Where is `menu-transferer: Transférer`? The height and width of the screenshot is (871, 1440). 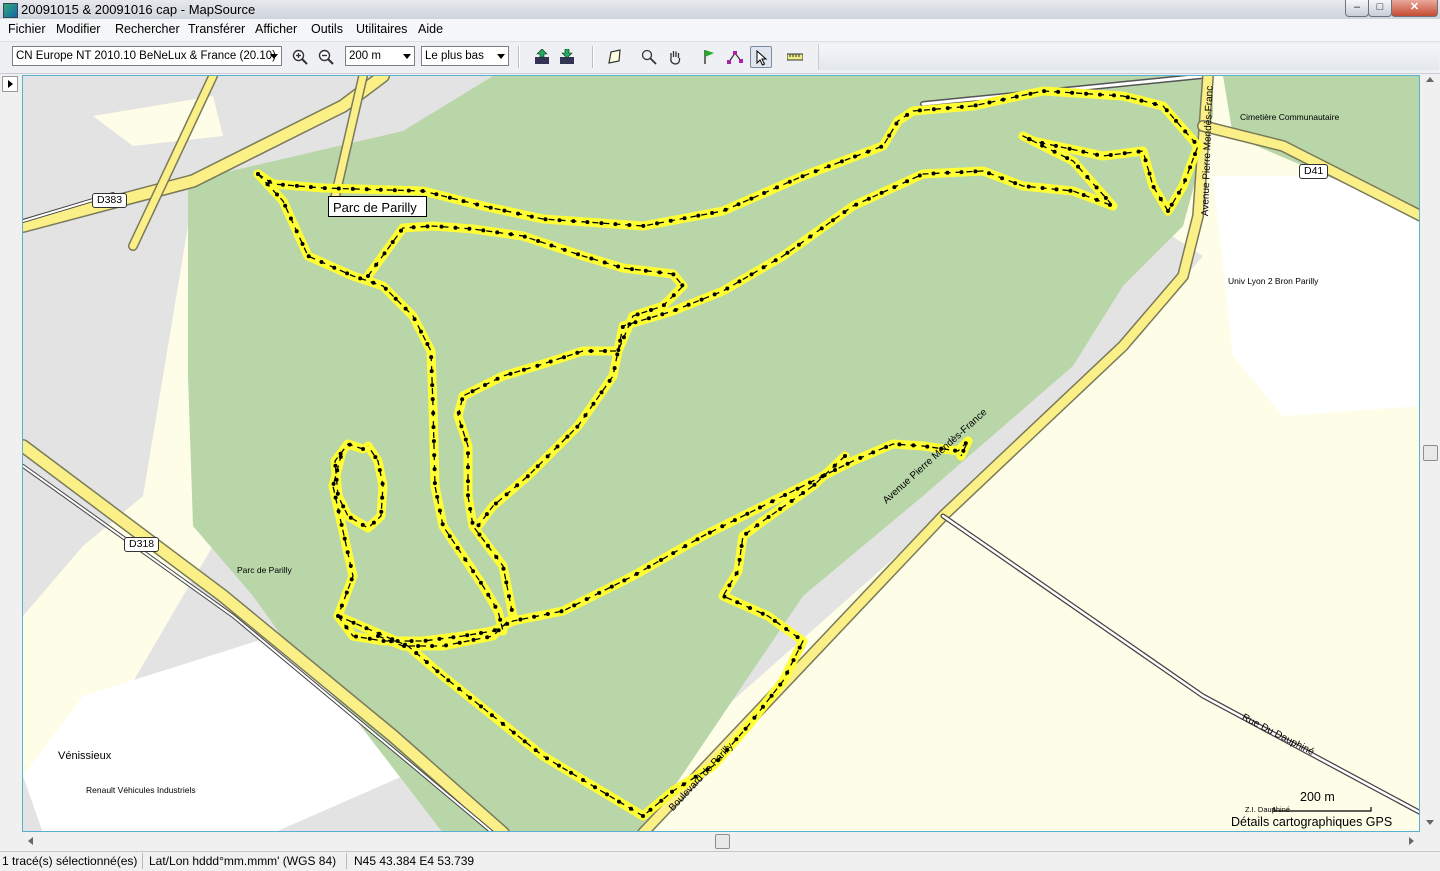
menu-transferer: Transférer is located at coordinates (216, 29).